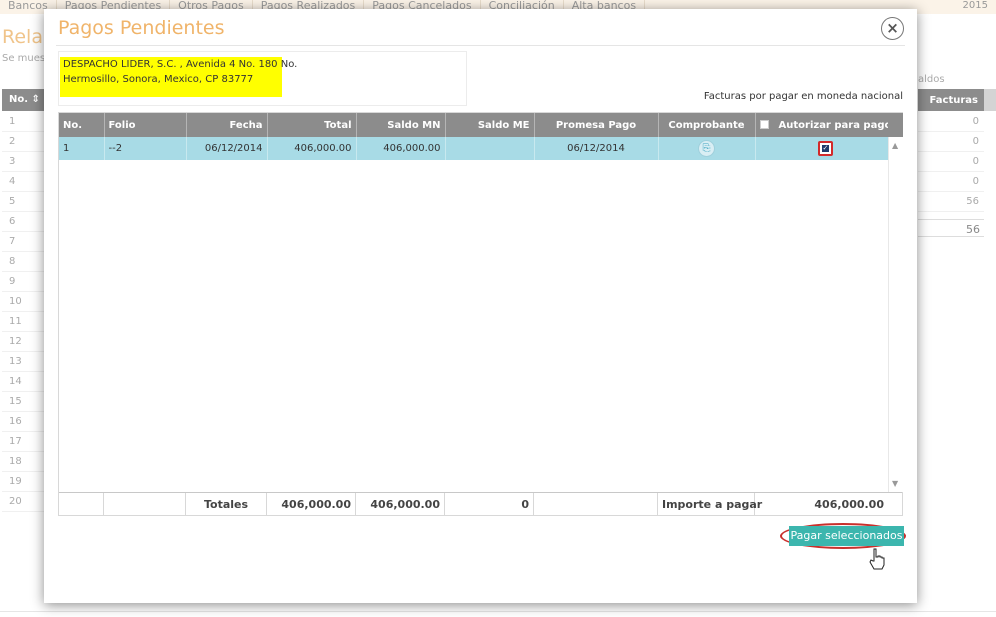 Image resolution: width=996 pixels, height=617 pixels. What do you see at coordinates (23, 482) in the screenshot?
I see `row-number: 19` at bounding box center [23, 482].